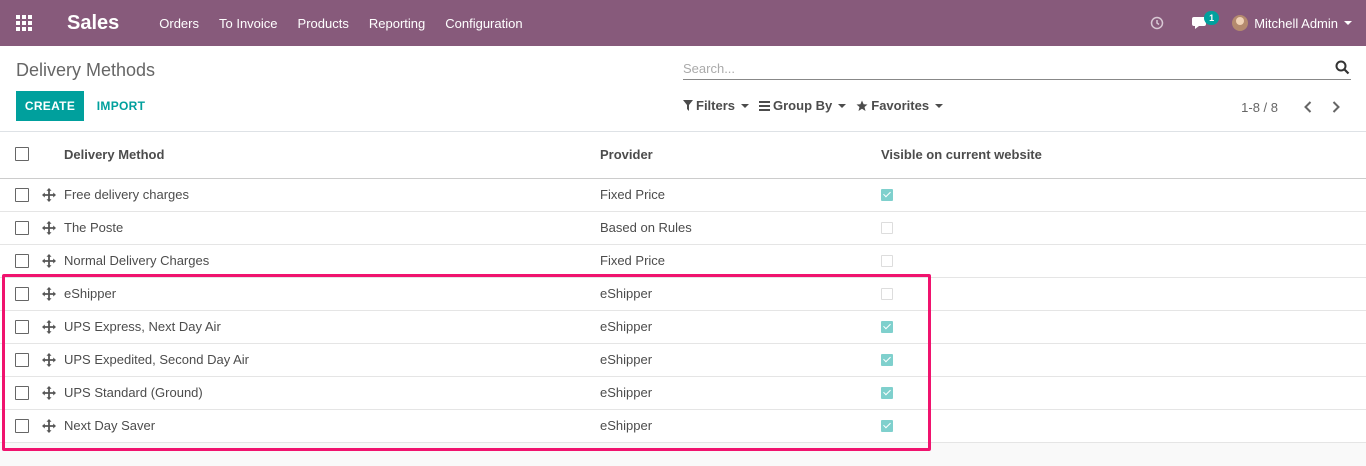 The height and width of the screenshot is (466, 1366). What do you see at coordinates (683, 393) in the screenshot?
I see `table-row: UPS Standard (Ground) eShipper` at bounding box center [683, 393].